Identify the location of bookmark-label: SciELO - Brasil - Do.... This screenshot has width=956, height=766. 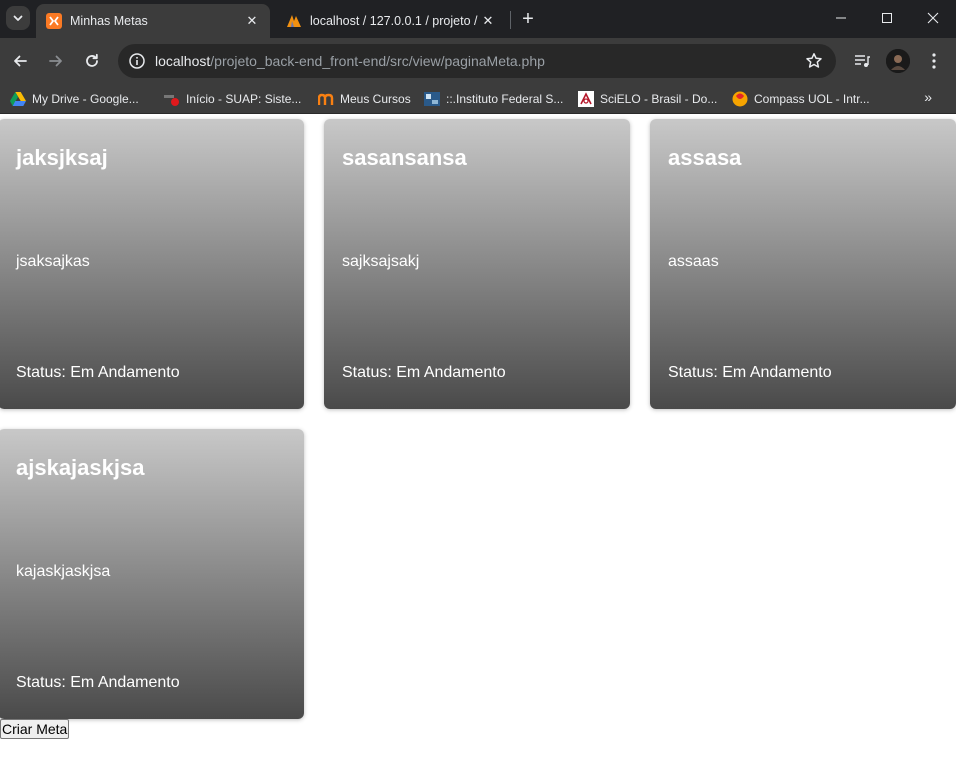
(659, 99).